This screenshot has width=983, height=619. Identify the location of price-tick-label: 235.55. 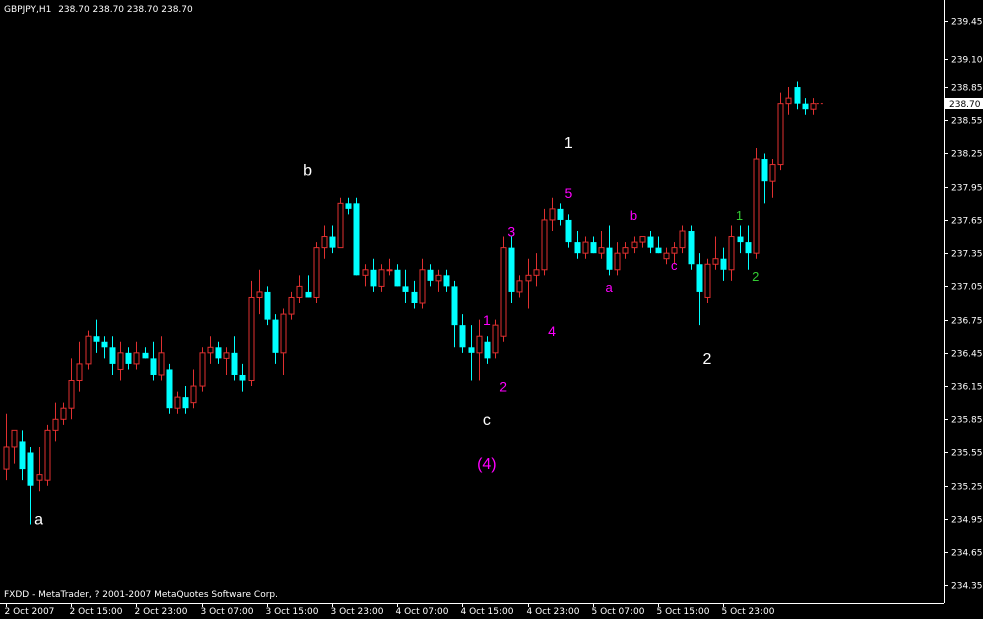
(967, 454).